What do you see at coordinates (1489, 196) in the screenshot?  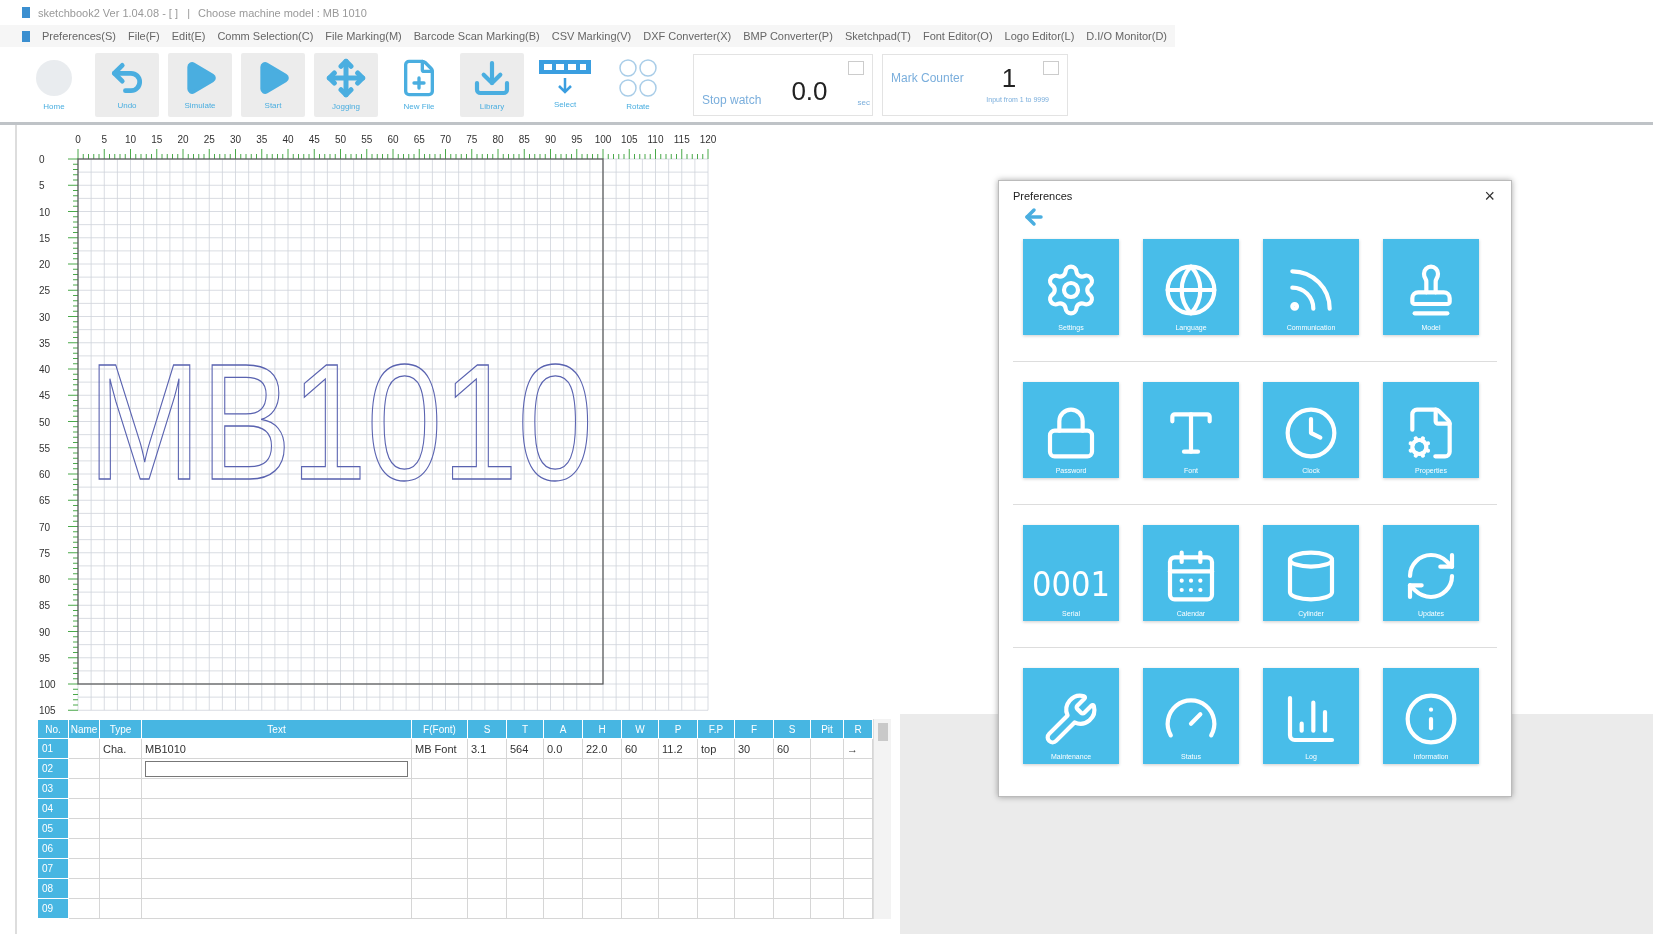 I see `close-button: ×` at bounding box center [1489, 196].